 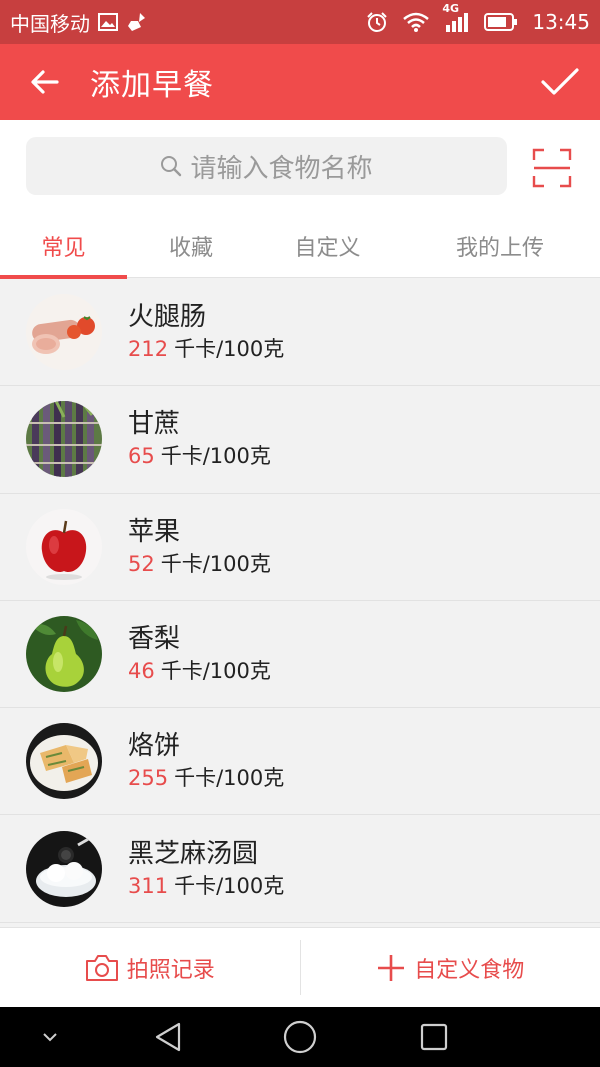 I want to click on list-item: 黑芝麻汤圆 311 千卡/100克, so click(x=300, y=869).